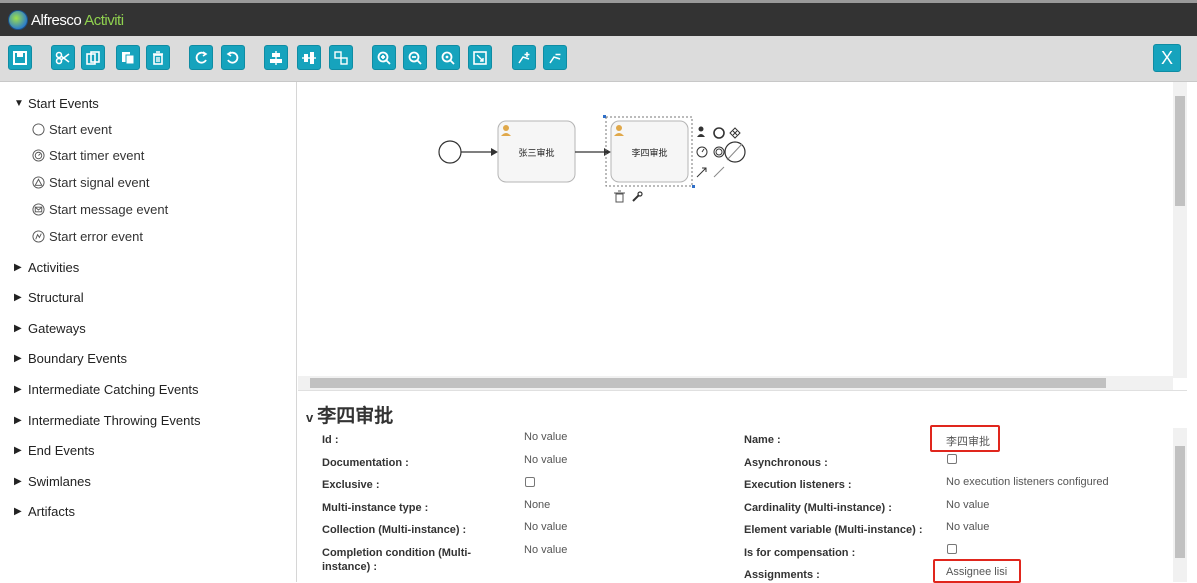 Image resolution: width=1197 pixels, height=583 pixels. What do you see at coordinates (349, 414) in the screenshot?
I see `properties-title: v 李四审批` at bounding box center [349, 414].